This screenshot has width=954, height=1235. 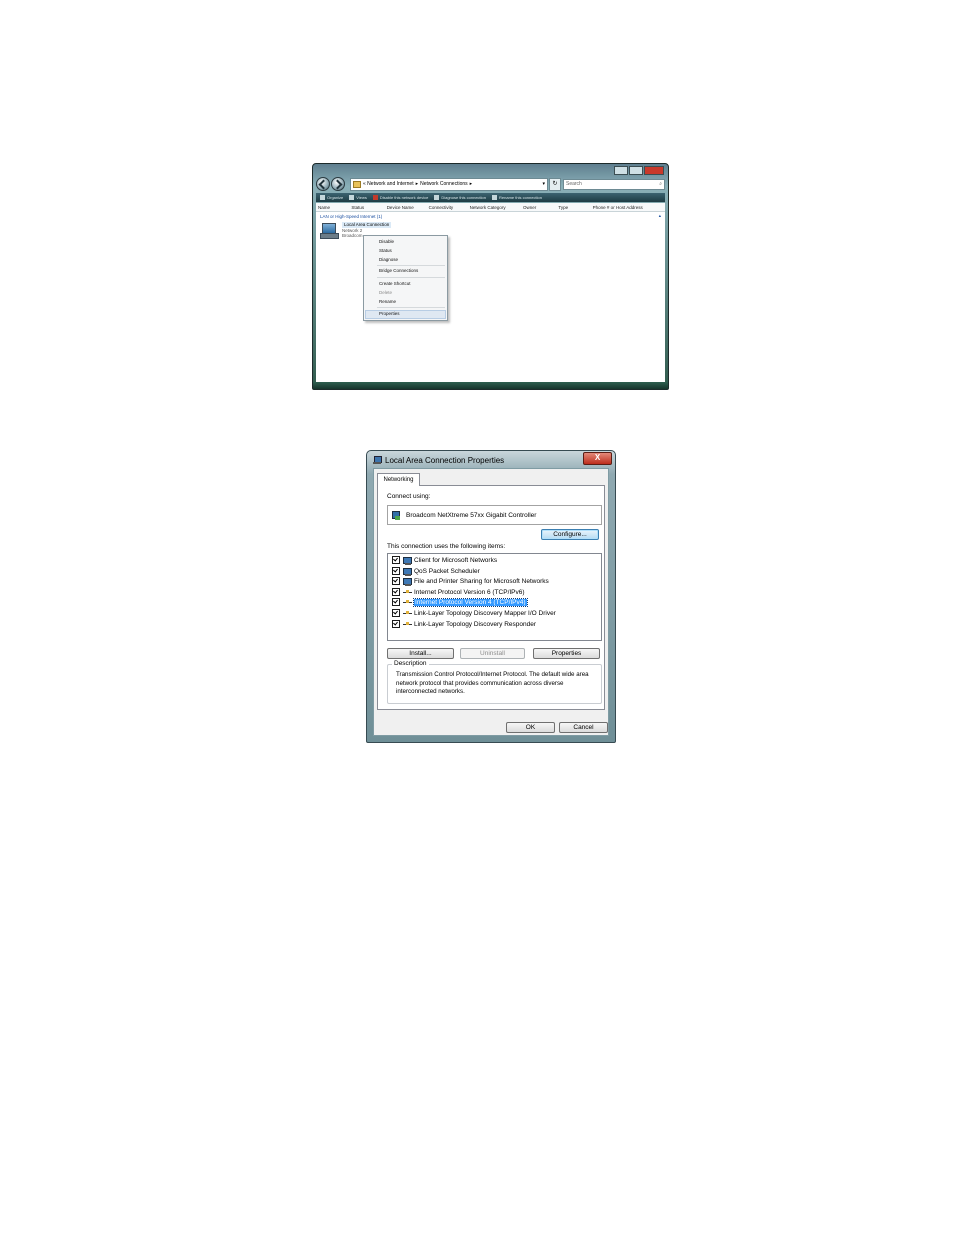 What do you see at coordinates (398, 270) in the screenshot?
I see `menu-item-bridge-connections: Bridge Connections` at bounding box center [398, 270].